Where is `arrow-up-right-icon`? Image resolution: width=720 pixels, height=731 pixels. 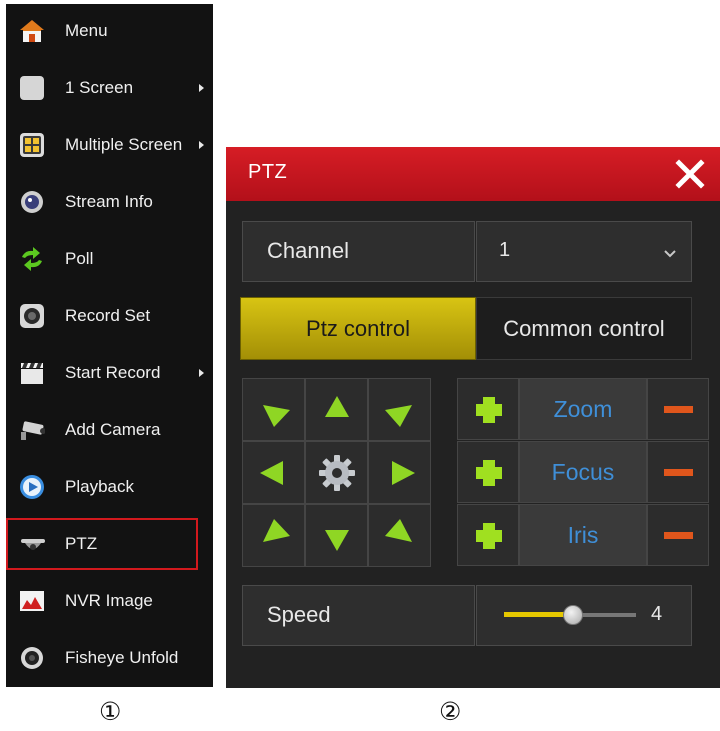 arrow-up-right-icon is located at coordinates (276, 530).